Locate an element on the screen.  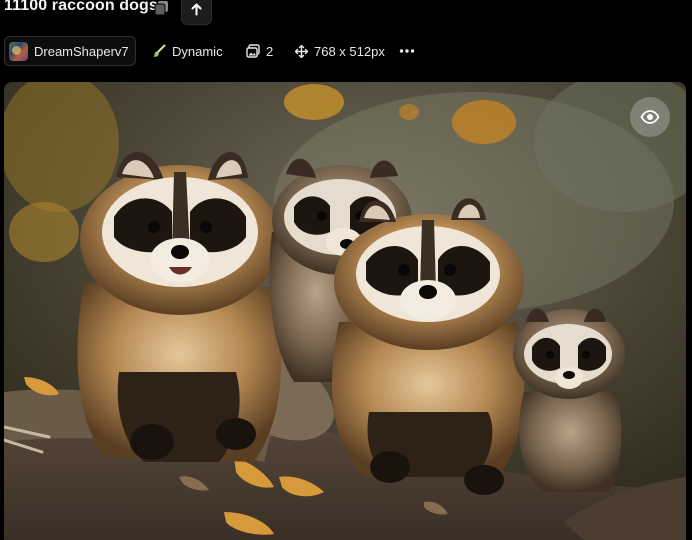
images-icon is located at coordinates (253, 51).